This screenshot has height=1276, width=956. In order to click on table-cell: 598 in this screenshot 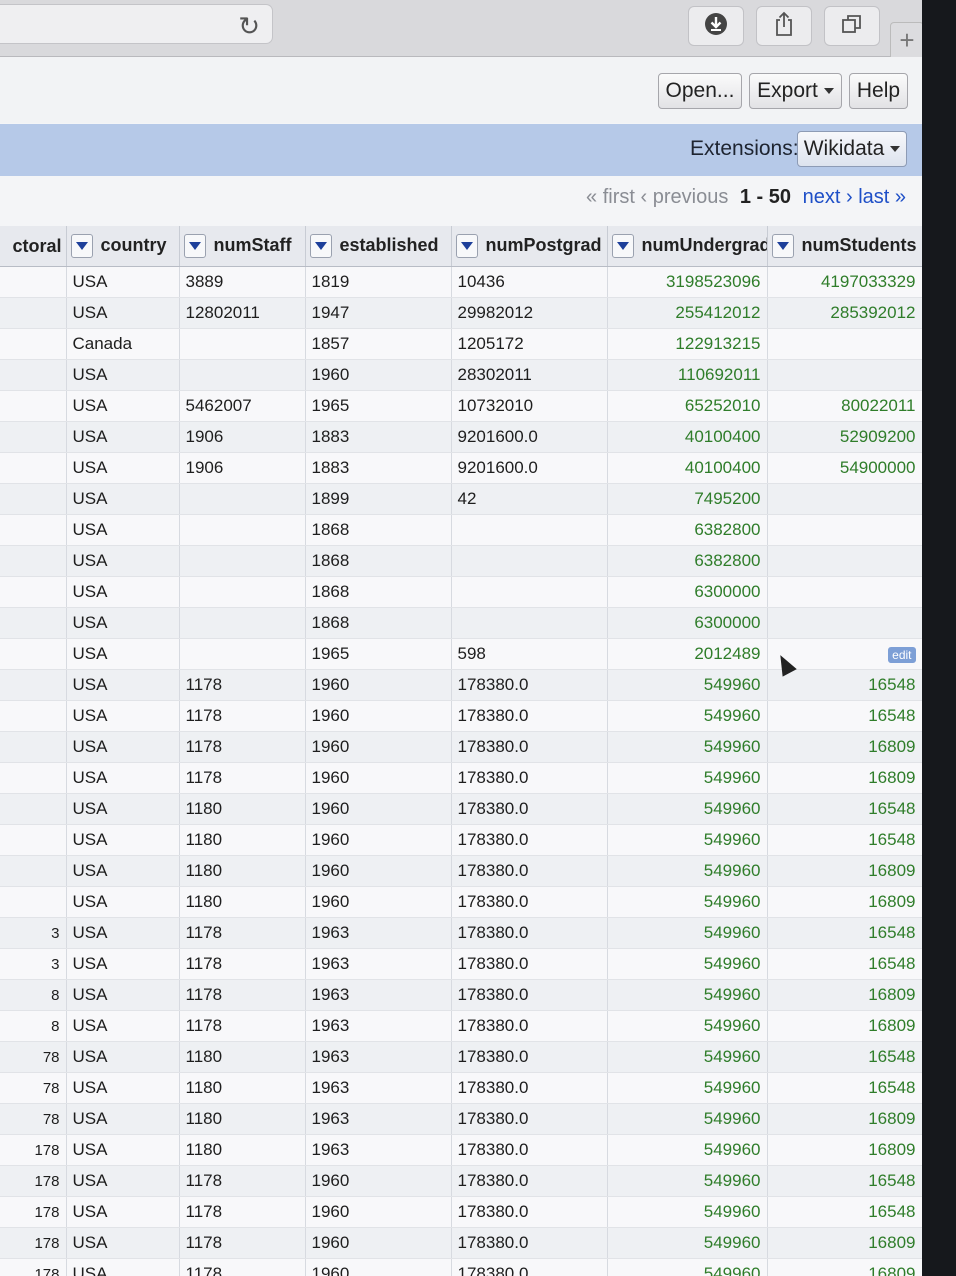, I will do `click(529, 654)`.